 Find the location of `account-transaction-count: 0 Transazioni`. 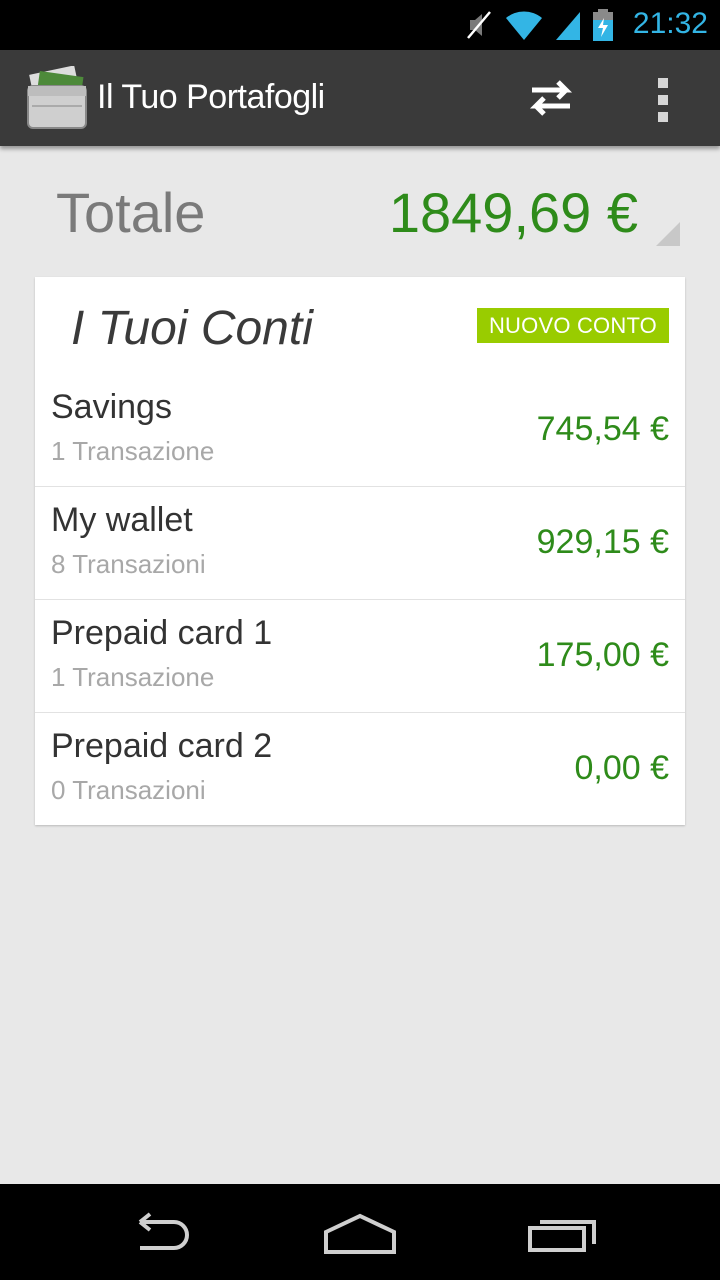

account-transaction-count: 0 Transazioni is located at coordinates (128, 790).